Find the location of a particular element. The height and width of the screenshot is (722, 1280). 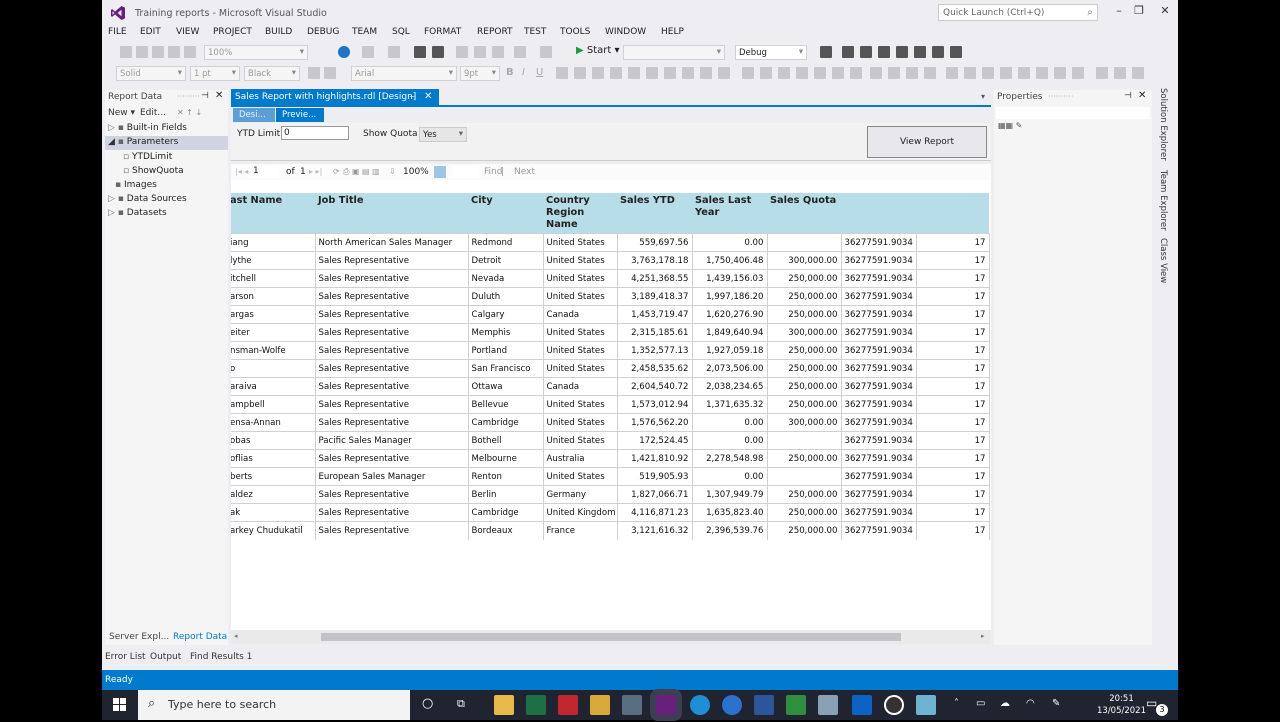

refresh-icon: ⟳ is located at coordinates (336, 171).